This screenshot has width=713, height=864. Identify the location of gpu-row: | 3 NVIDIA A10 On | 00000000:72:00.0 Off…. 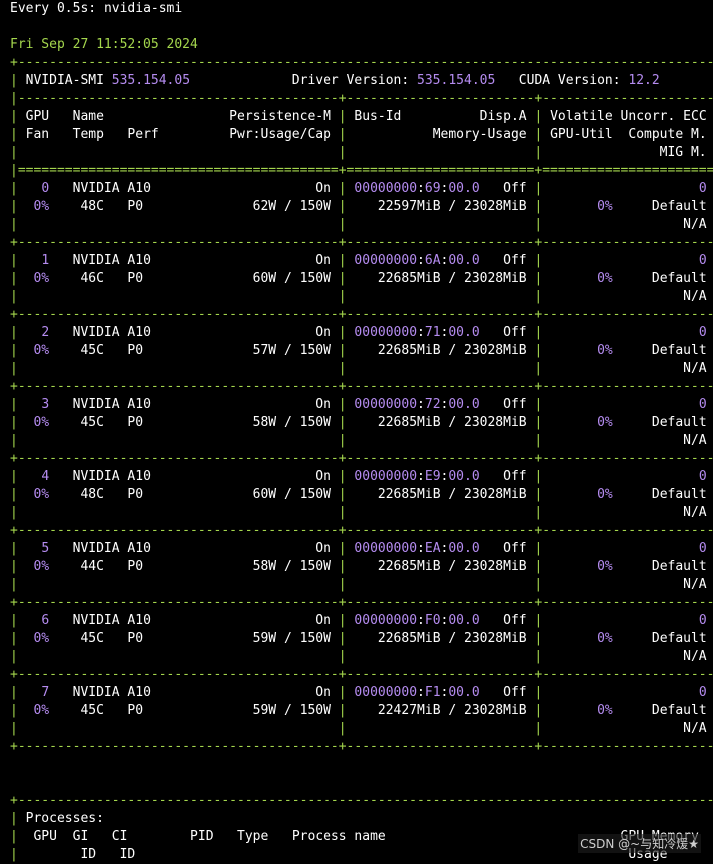
(361, 405).